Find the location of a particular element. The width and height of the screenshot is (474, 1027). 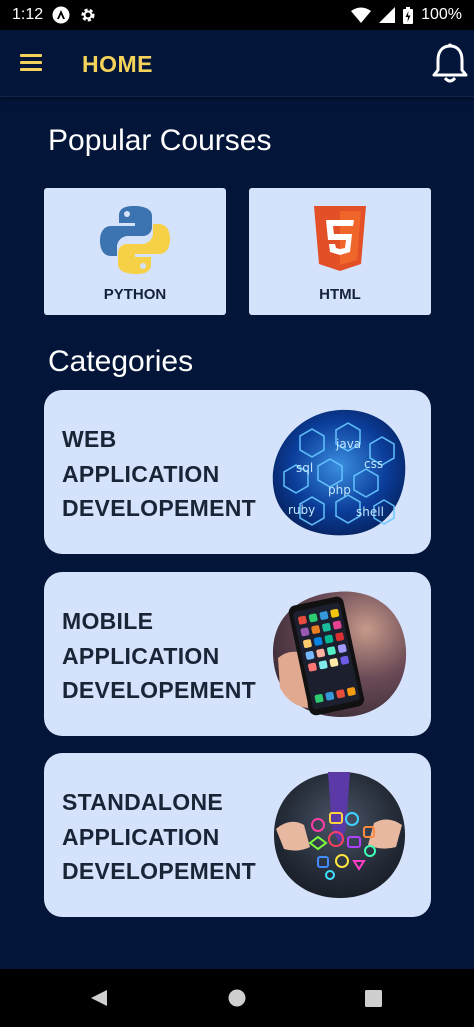

status-time: 1:12 is located at coordinates (28, 14).